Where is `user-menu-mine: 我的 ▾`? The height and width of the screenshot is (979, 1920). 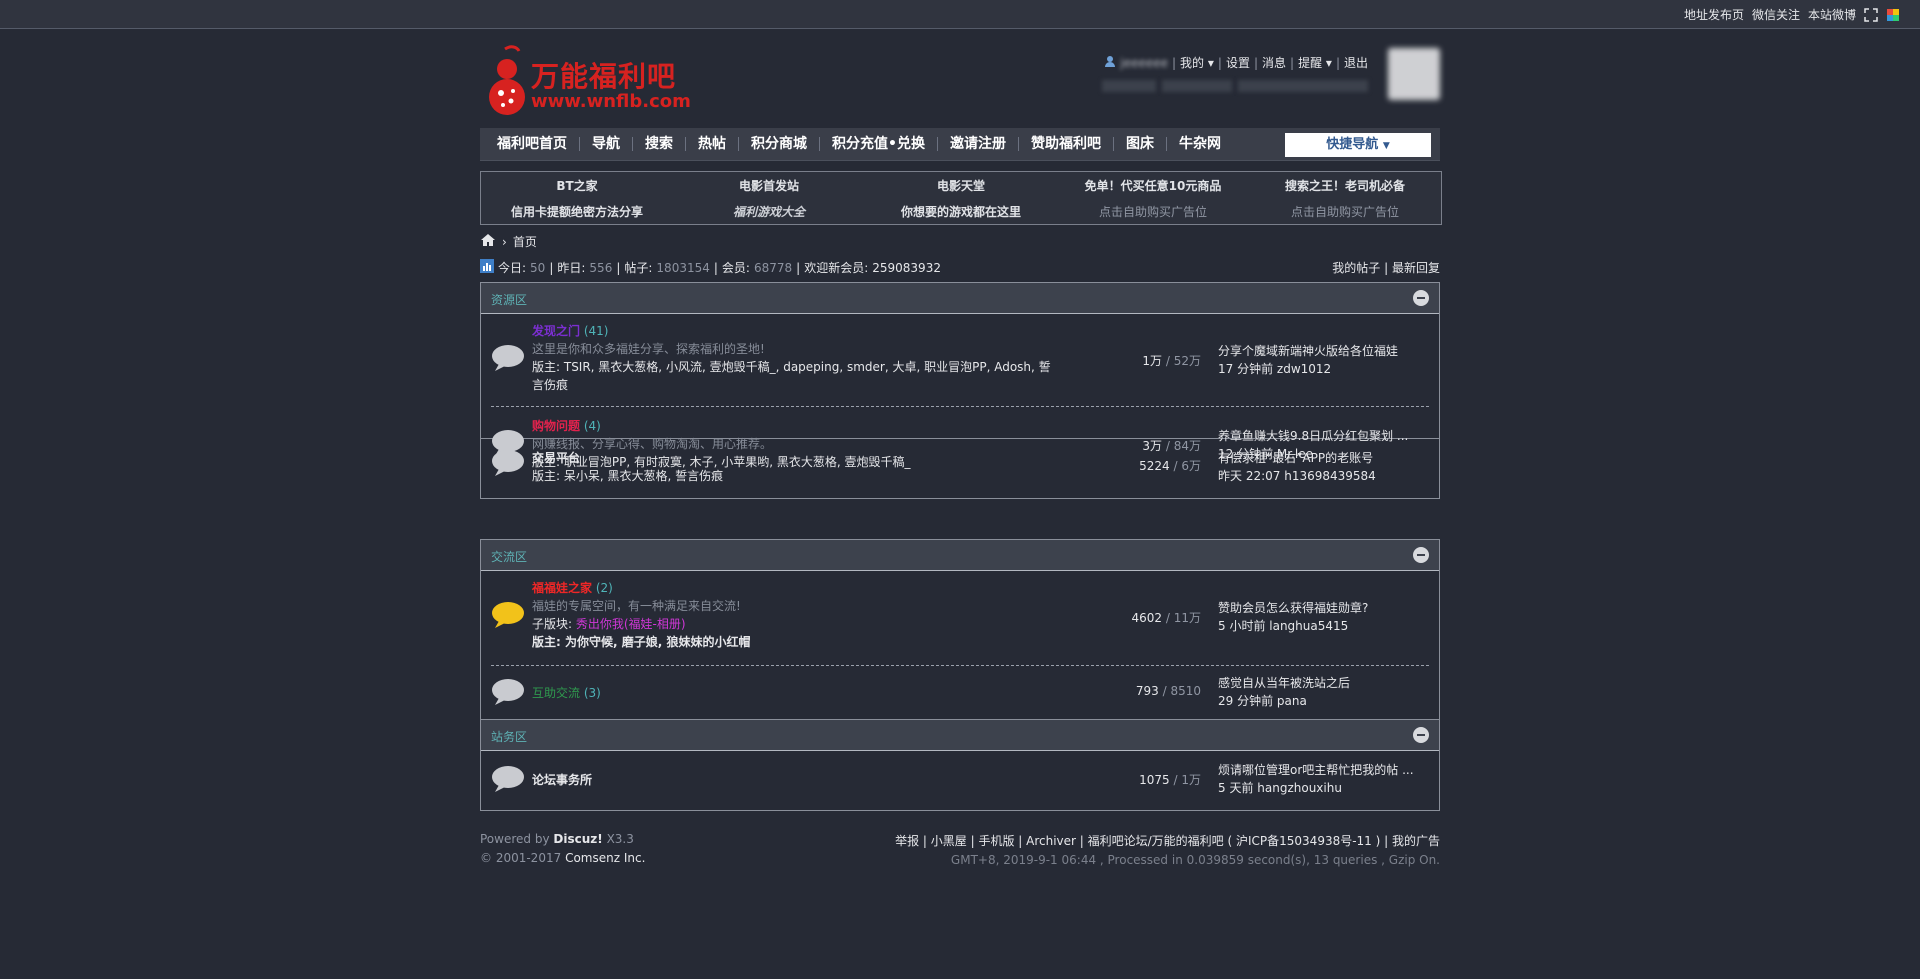
user-menu-mine: 我的 ▾ is located at coordinates (1197, 62).